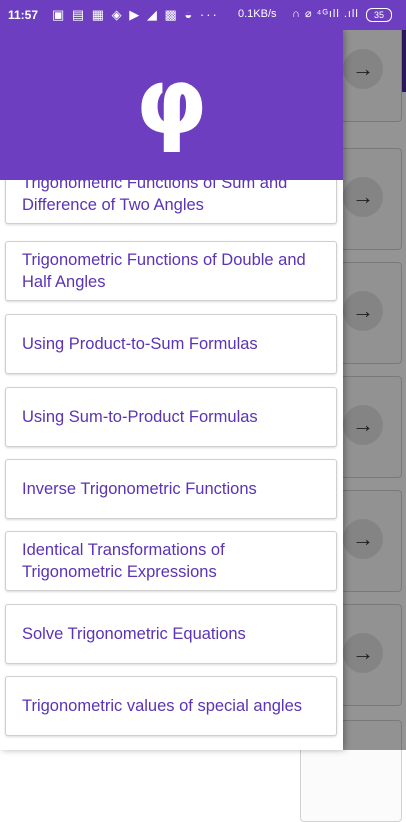 The image size is (406, 822). I want to click on drawer-item-inverse-functions: Inverse Trigonometric Functions, so click(171, 489).